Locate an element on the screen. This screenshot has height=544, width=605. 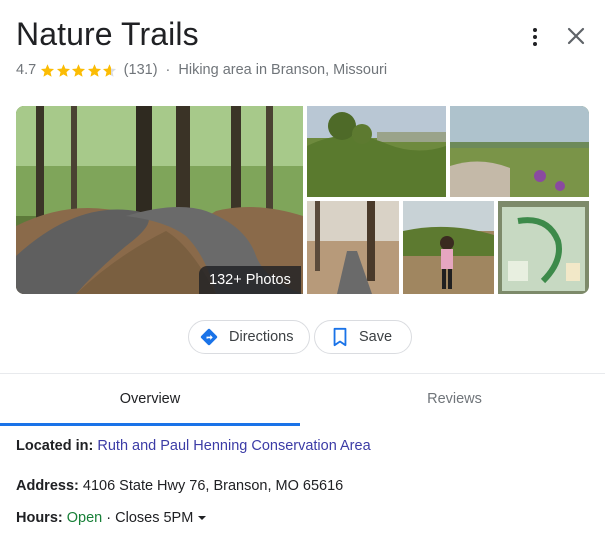
woodland-path-image is located at coordinates (353, 247).